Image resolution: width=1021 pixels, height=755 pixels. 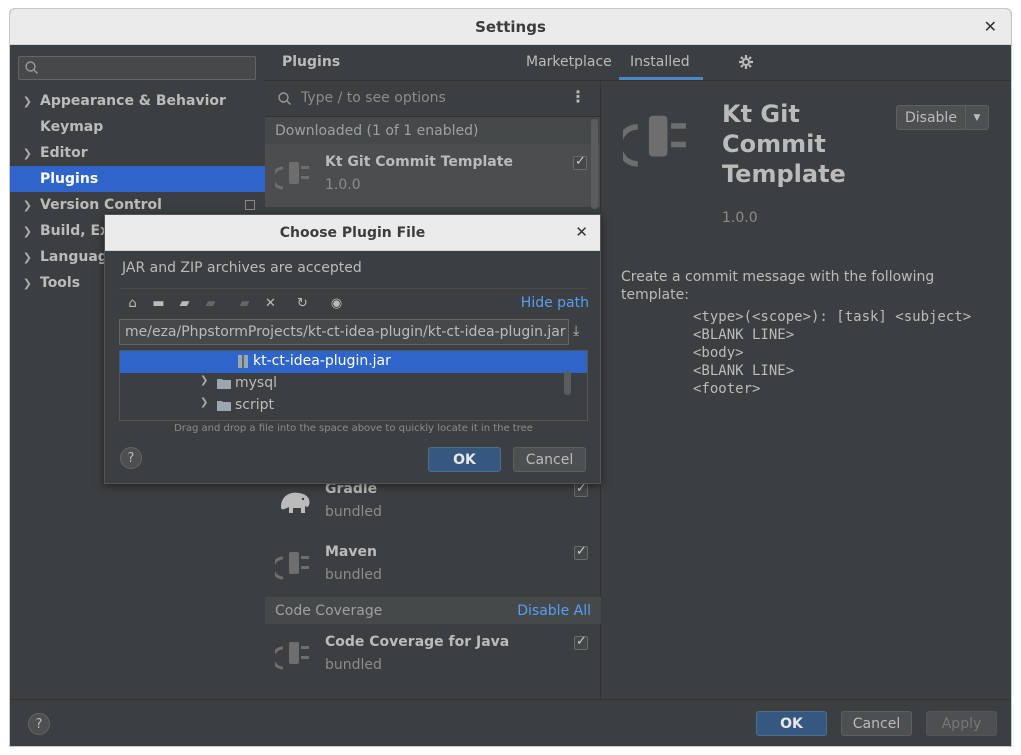 I want to click on active-tab-indicator, so click(x=661, y=78).